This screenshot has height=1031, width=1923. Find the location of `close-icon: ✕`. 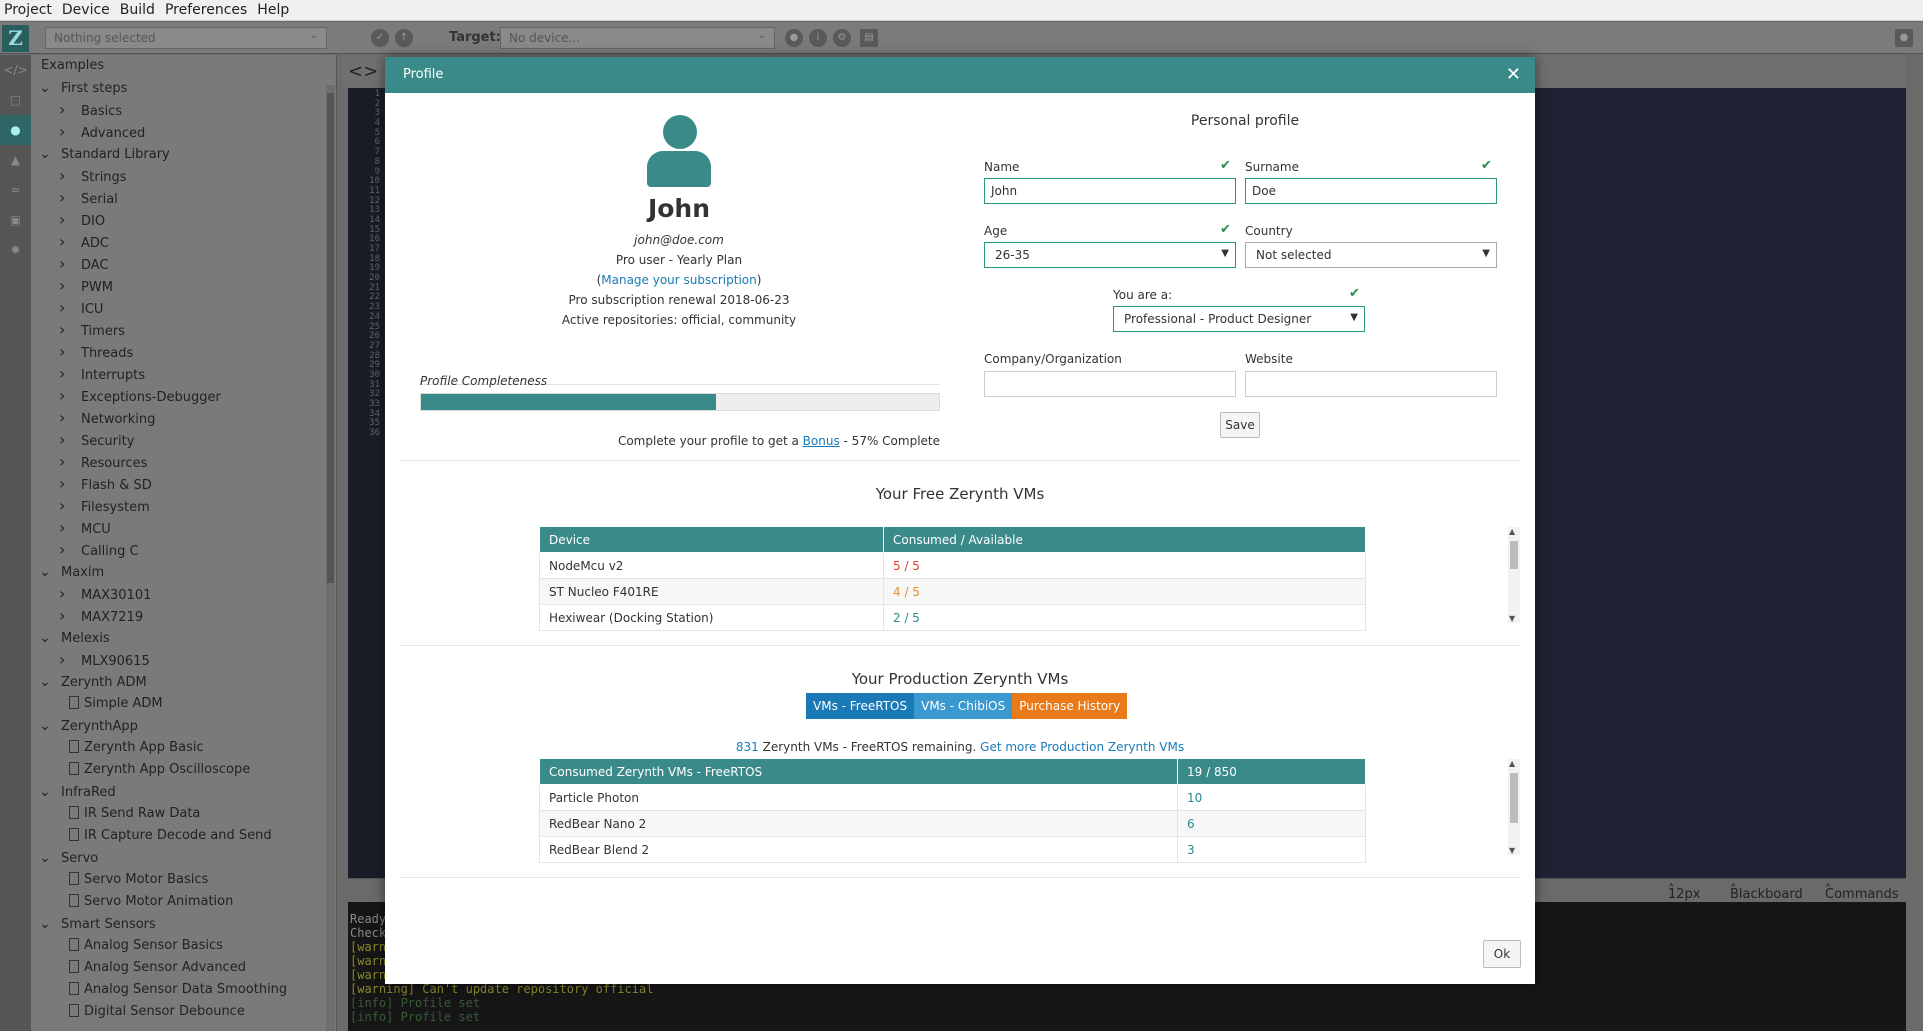

close-icon: ✕ is located at coordinates (1513, 75).